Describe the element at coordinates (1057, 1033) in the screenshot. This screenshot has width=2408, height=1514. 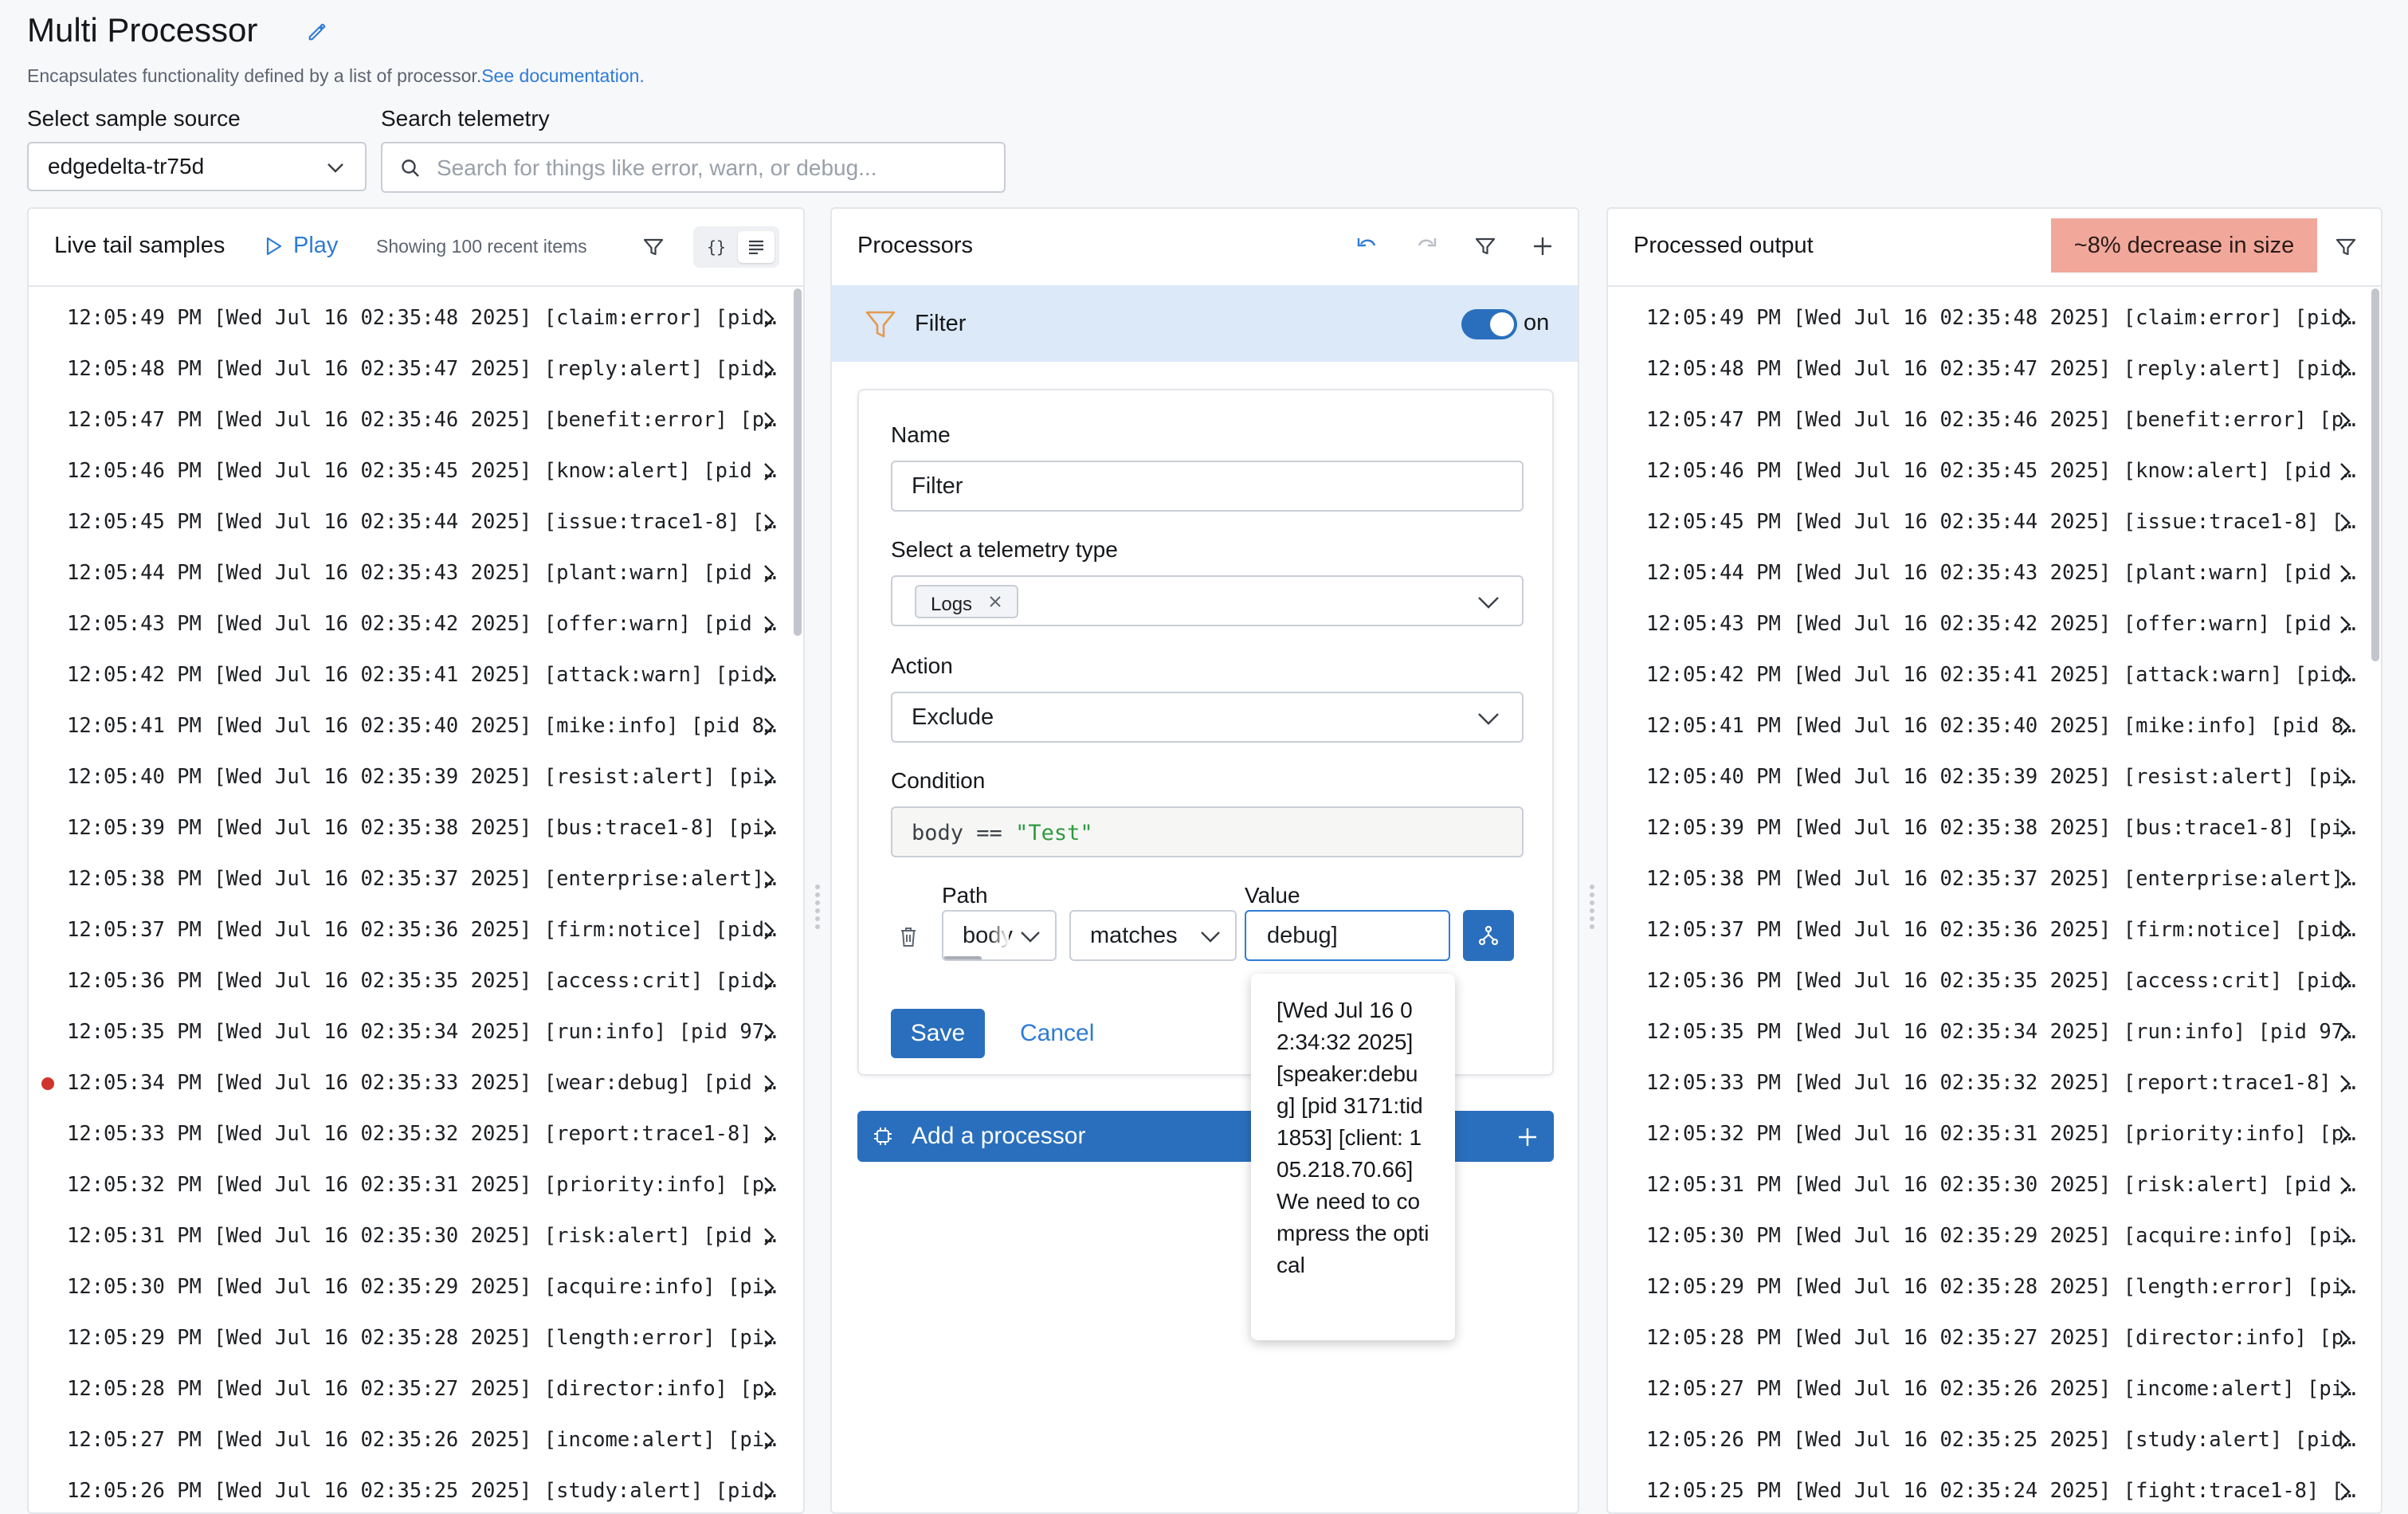
I see `cancel-button: Cancel` at that location.